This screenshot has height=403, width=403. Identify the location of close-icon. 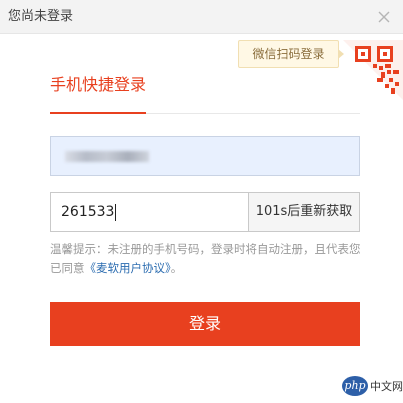
(384, 17).